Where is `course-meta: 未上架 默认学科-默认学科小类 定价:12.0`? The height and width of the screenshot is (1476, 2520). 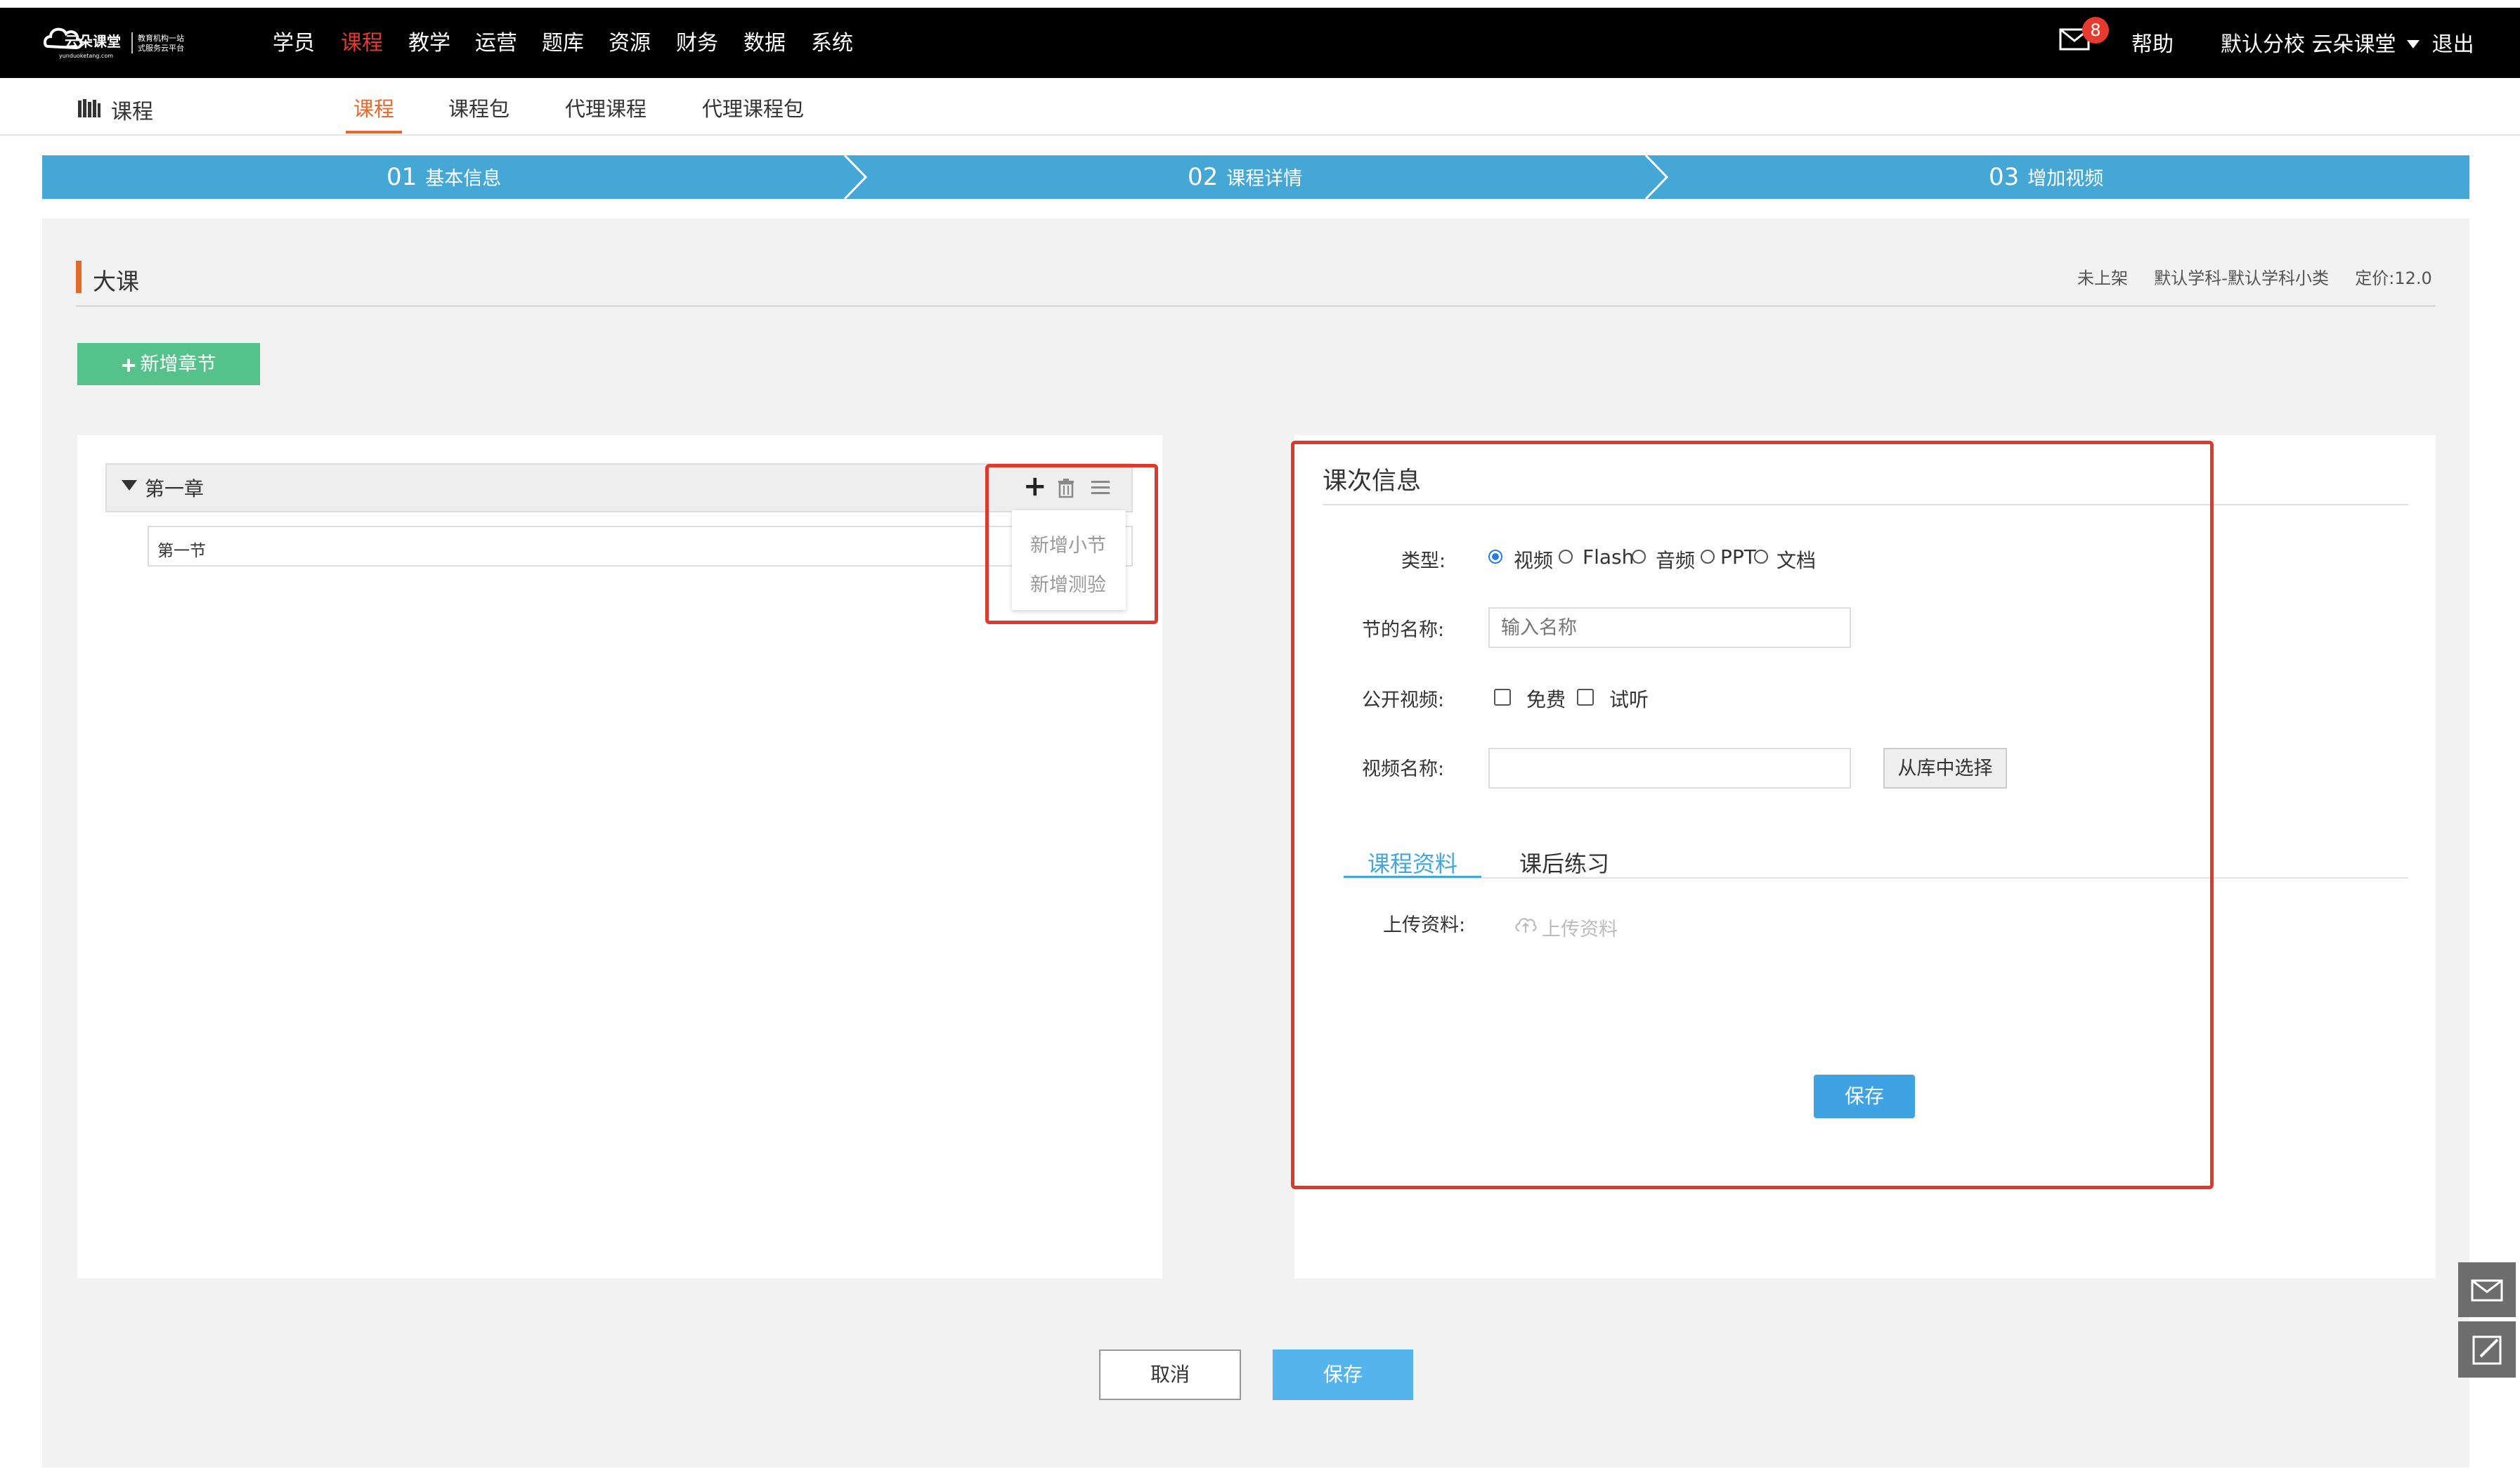
course-meta: 未上架 默认学科-默认学科小类 定价:12.0 is located at coordinates (2254, 276).